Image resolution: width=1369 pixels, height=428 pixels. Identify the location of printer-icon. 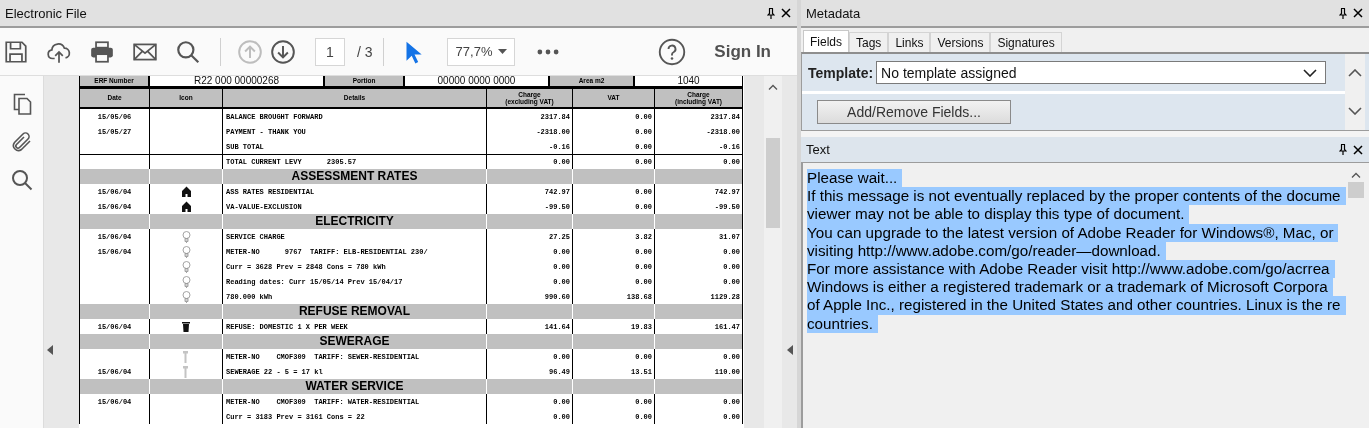
(102, 51).